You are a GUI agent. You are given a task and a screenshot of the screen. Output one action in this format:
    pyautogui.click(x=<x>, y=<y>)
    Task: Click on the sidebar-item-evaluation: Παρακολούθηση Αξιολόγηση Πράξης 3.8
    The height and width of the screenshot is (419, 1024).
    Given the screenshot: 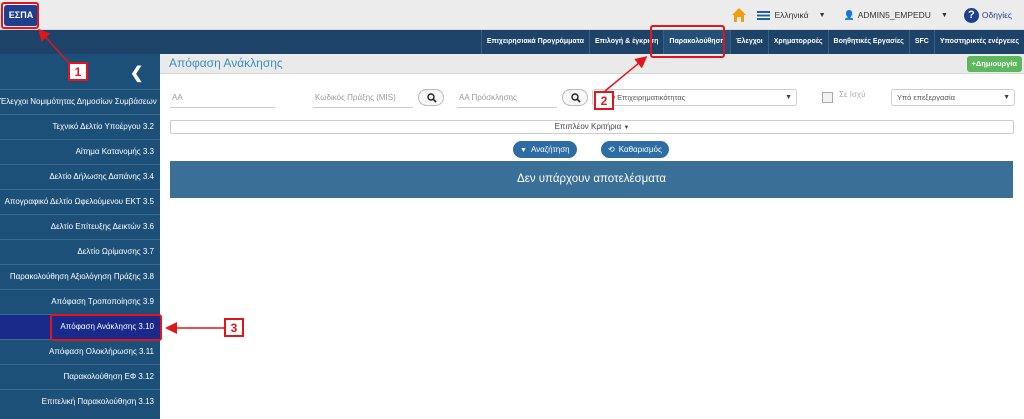 What is the action you would take?
    pyautogui.click(x=80, y=276)
    